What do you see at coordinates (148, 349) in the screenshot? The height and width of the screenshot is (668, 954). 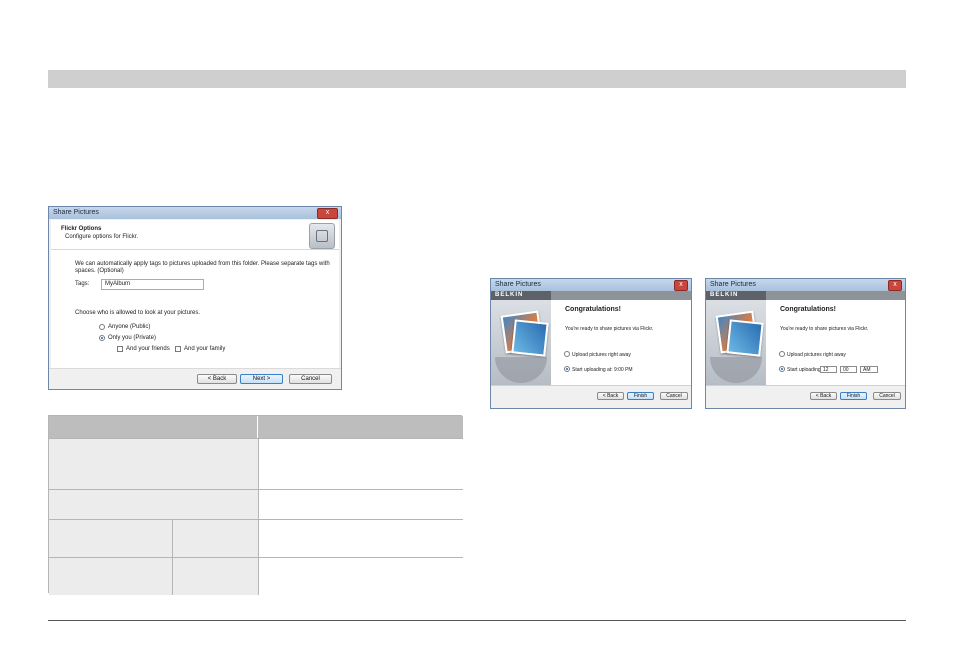 I see `friends-label: And your friends` at bounding box center [148, 349].